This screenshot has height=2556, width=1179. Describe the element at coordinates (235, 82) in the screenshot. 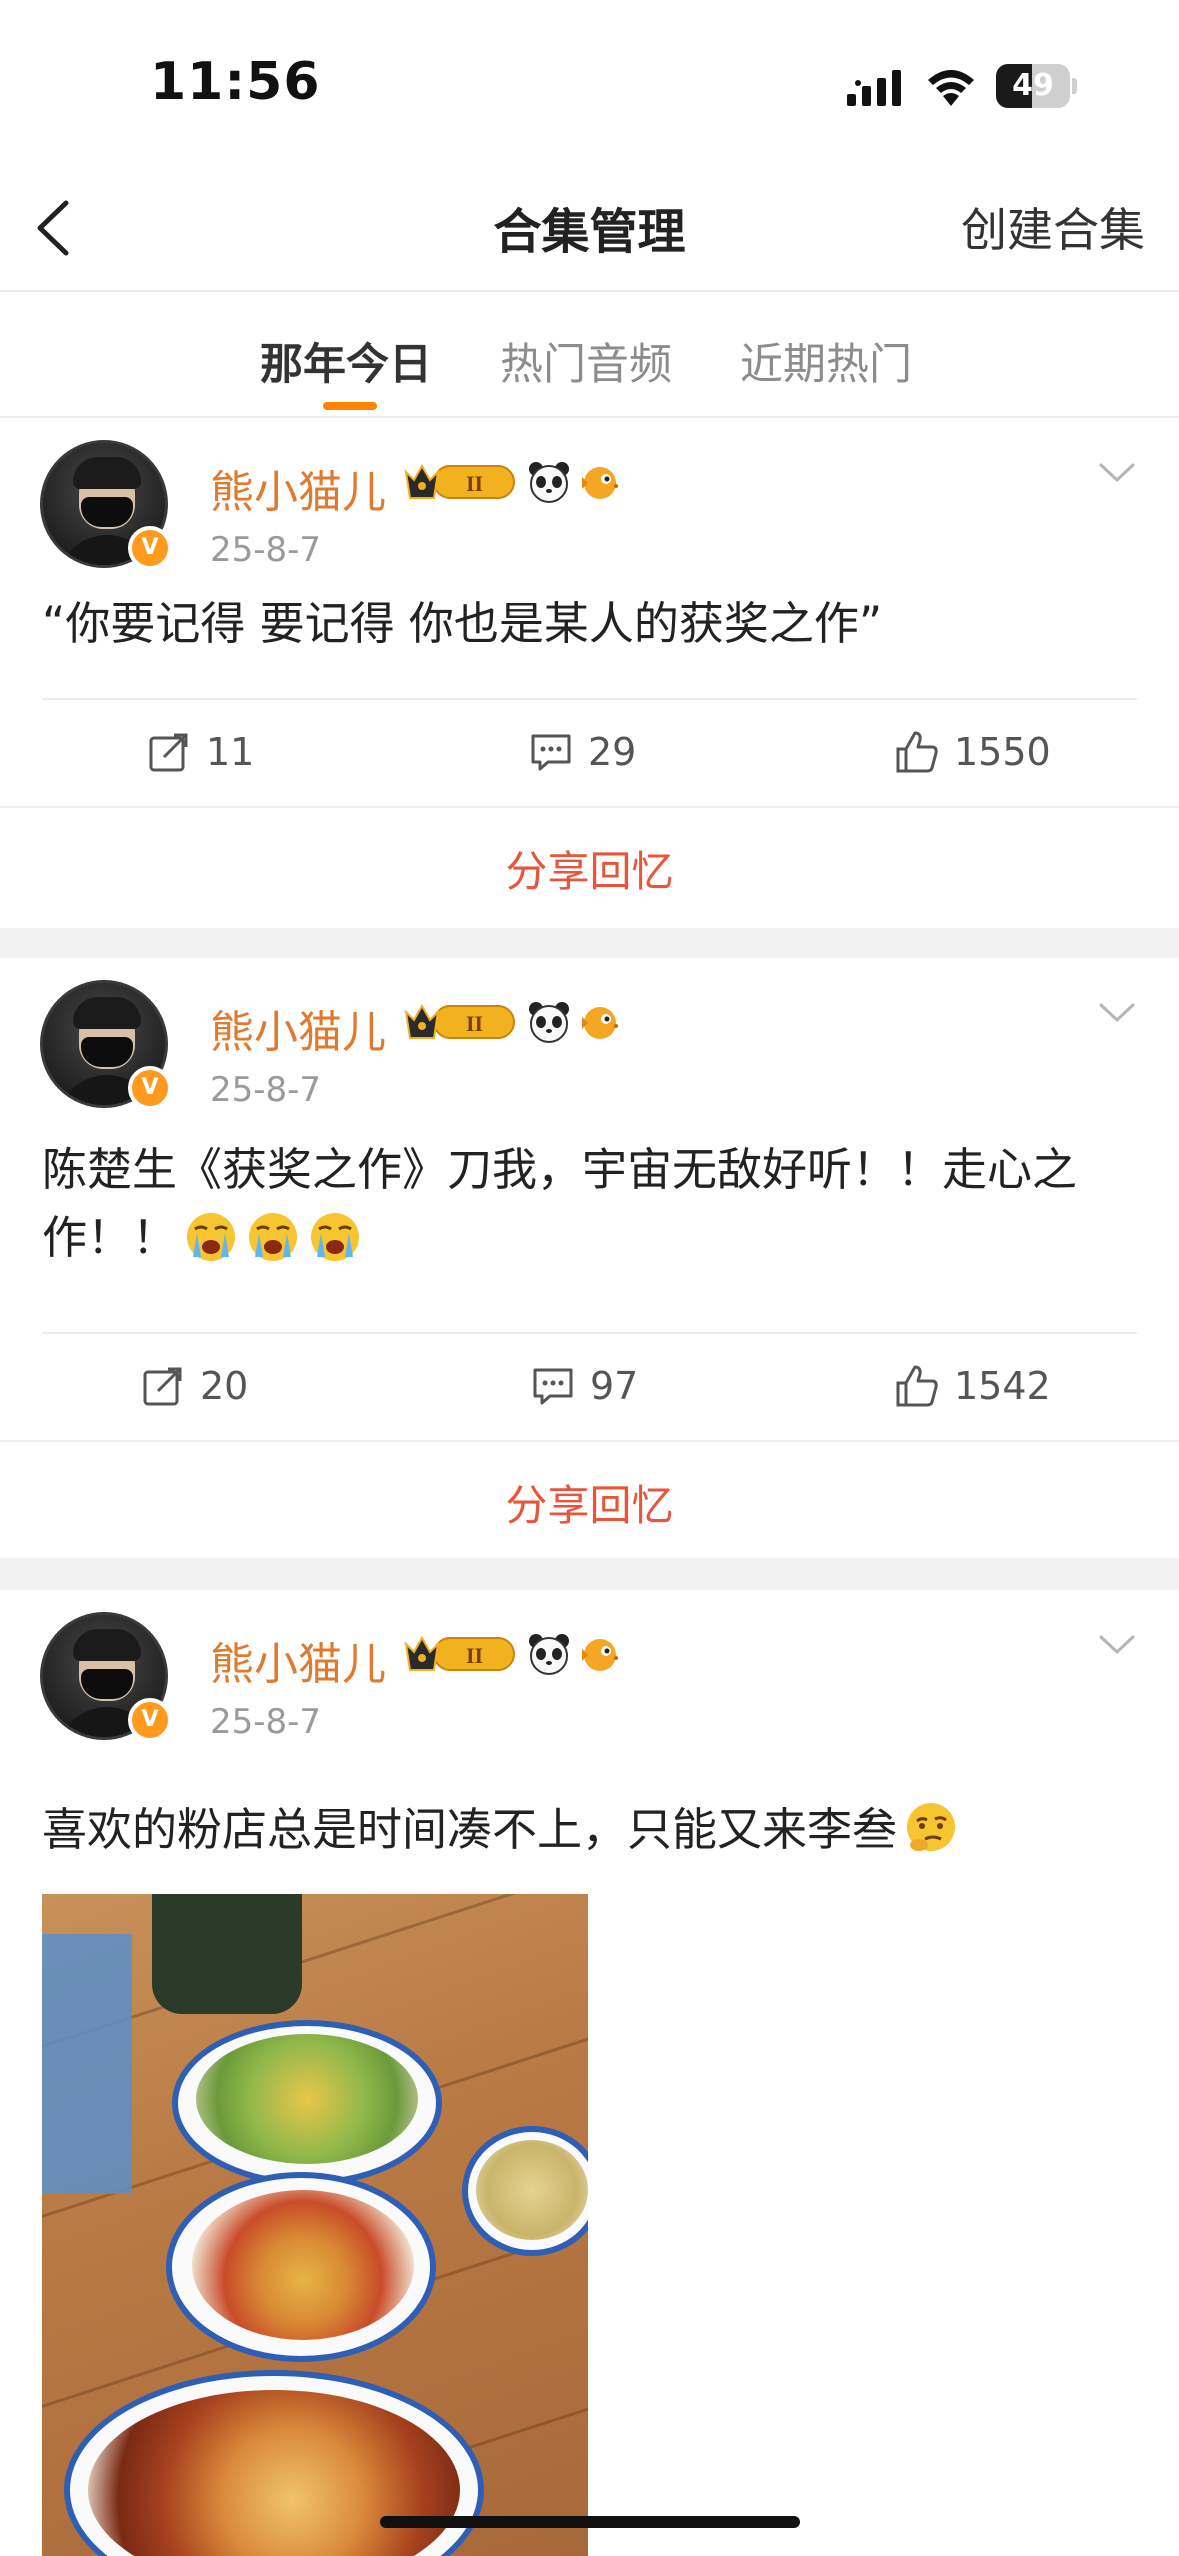

I see `status-time: 11:56` at that location.